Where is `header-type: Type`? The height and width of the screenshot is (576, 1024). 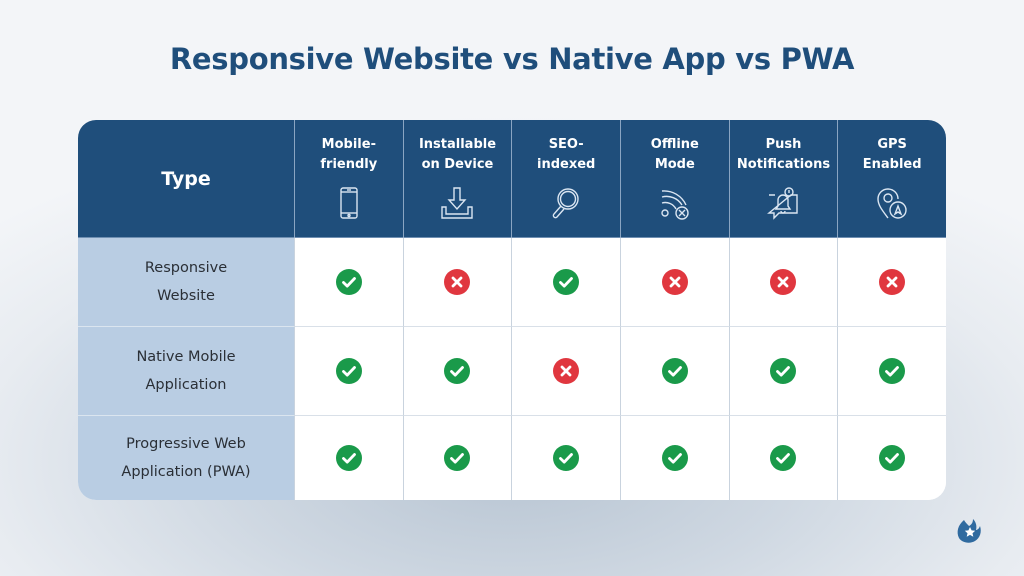
header-type: Type is located at coordinates (186, 178).